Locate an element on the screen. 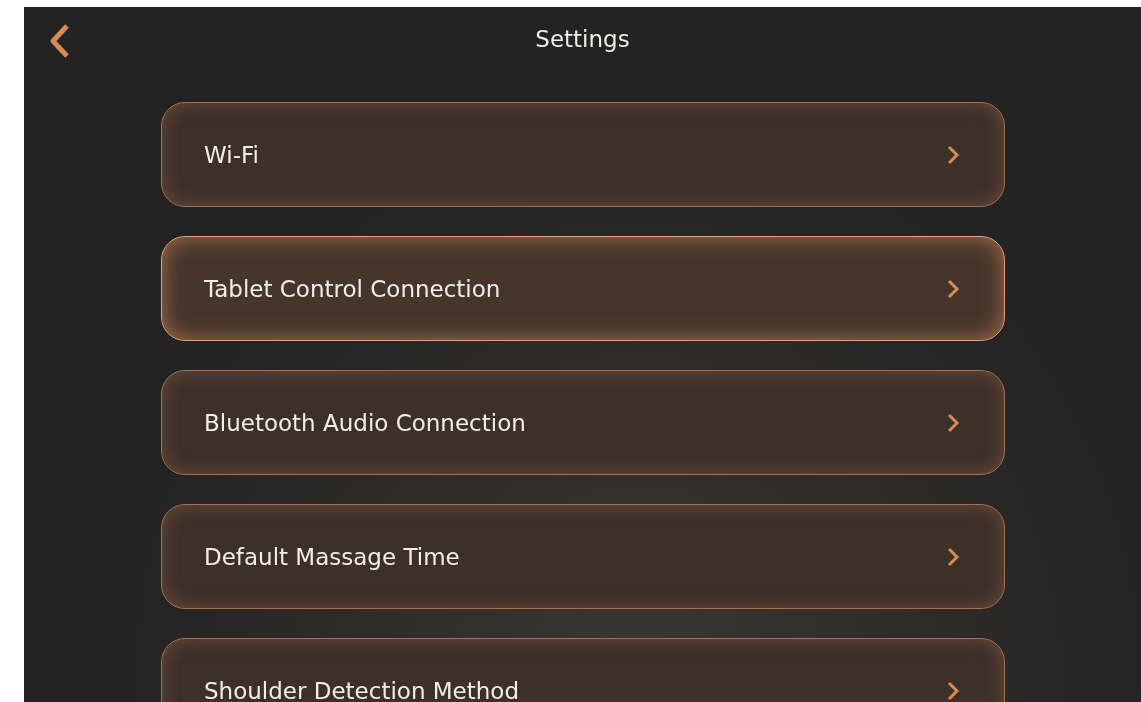 Image resolution: width=1141 pixels, height=702 pixels. settings-item: Default Massage Time is located at coordinates (583, 556).